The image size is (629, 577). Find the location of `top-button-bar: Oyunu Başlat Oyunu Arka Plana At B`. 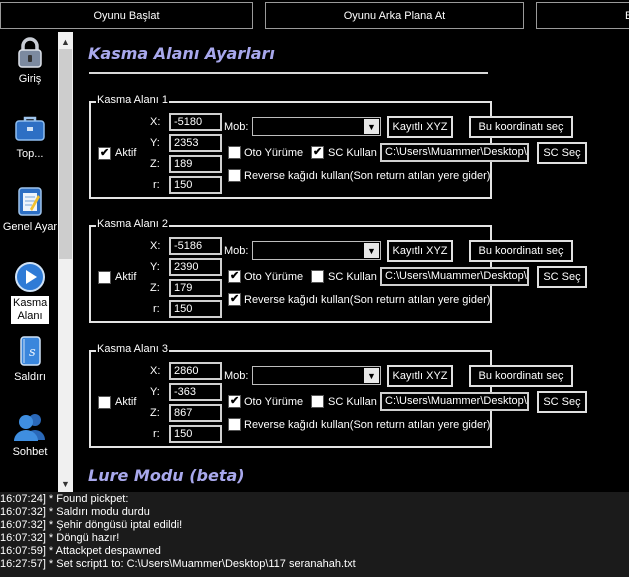

top-button-bar: Oyunu Başlat Oyunu Arka Plana At B is located at coordinates (314, 16).